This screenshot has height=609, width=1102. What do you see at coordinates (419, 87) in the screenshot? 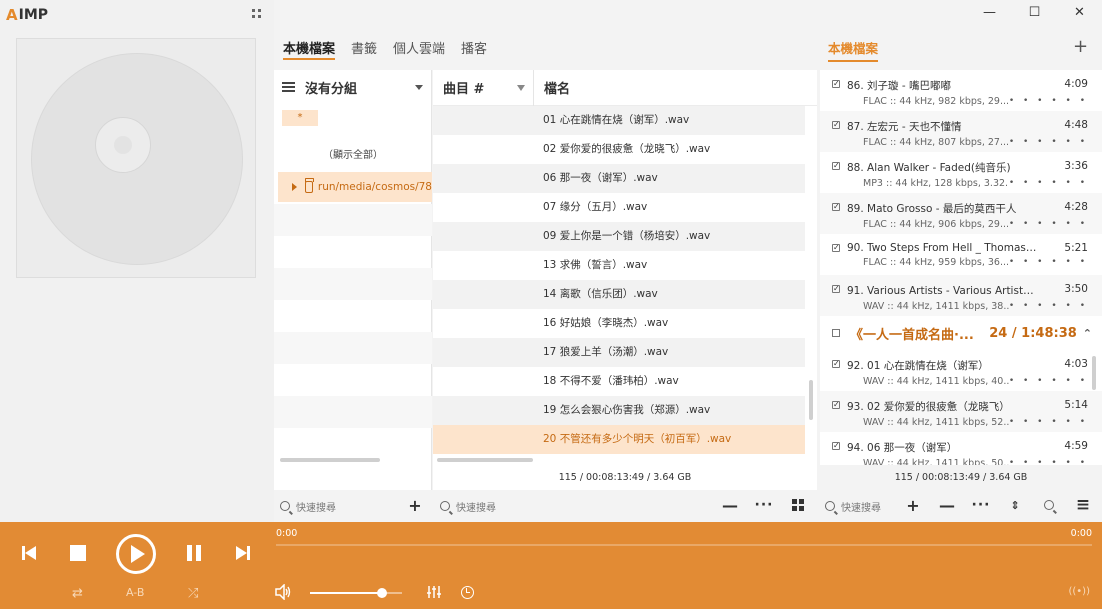
I see `chevron-down-icon` at bounding box center [419, 87].